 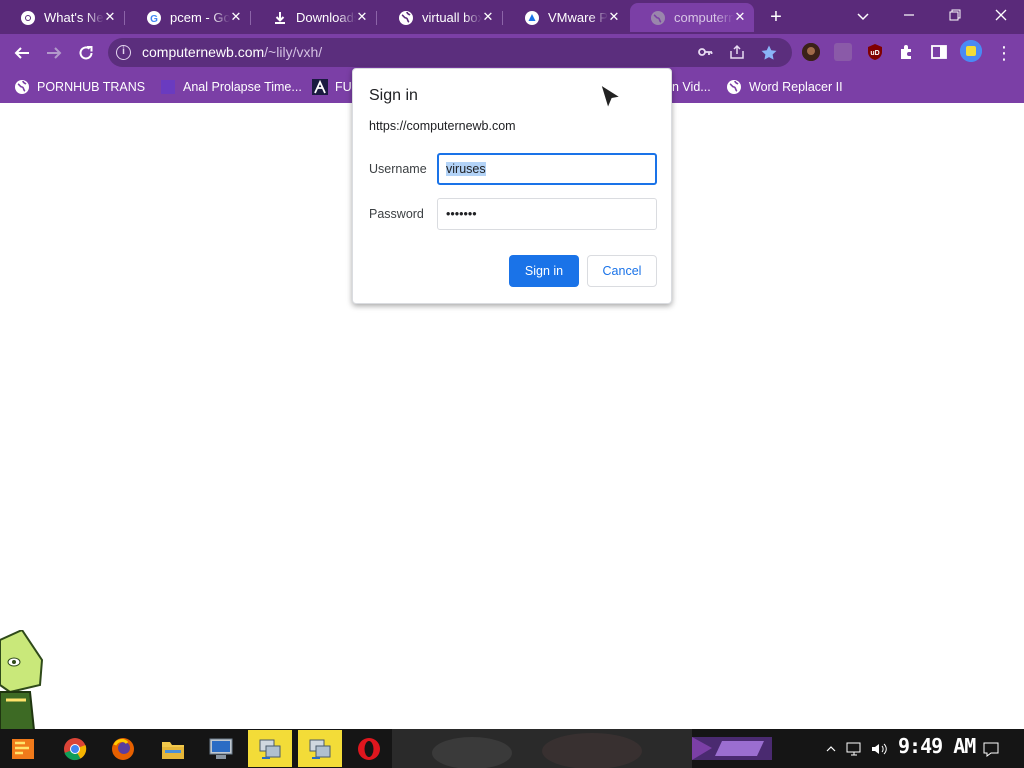 I want to click on computer-icon, so click(x=221, y=748).